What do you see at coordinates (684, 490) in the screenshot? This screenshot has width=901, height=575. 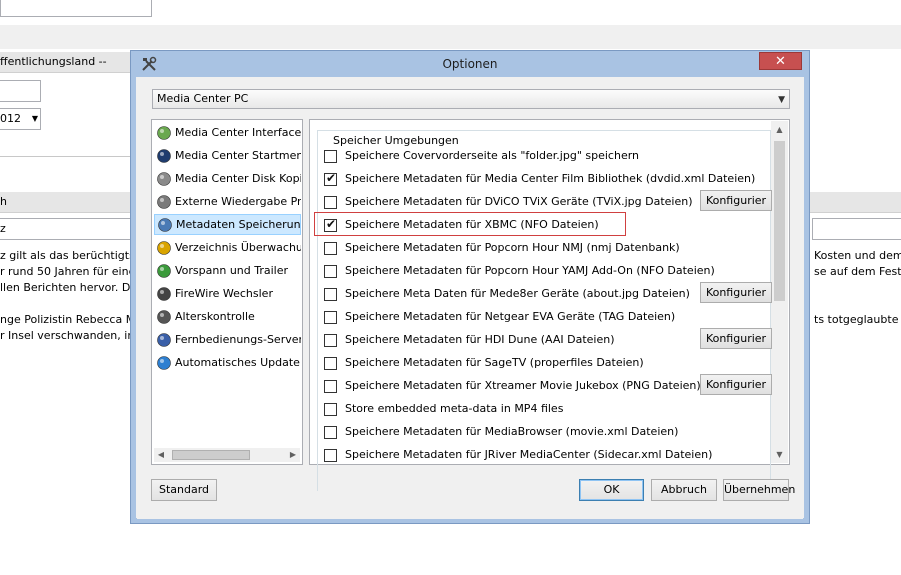 I see `cancel-button: Abbruch` at bounding box center [684, 490].